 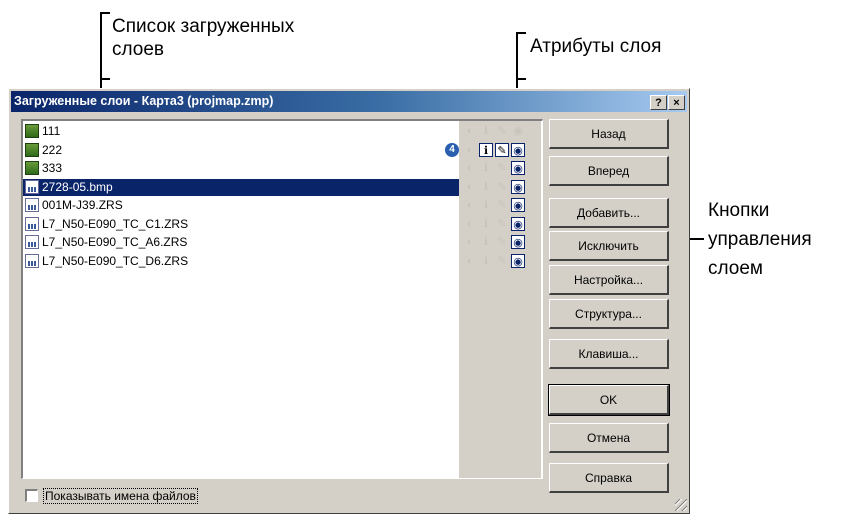 What do you see at coordinates (115, 242) in the screenshot?
I see `layer-name: L7_N50-E090_TC_A6.ZRS` at bounding box center [115, 242].